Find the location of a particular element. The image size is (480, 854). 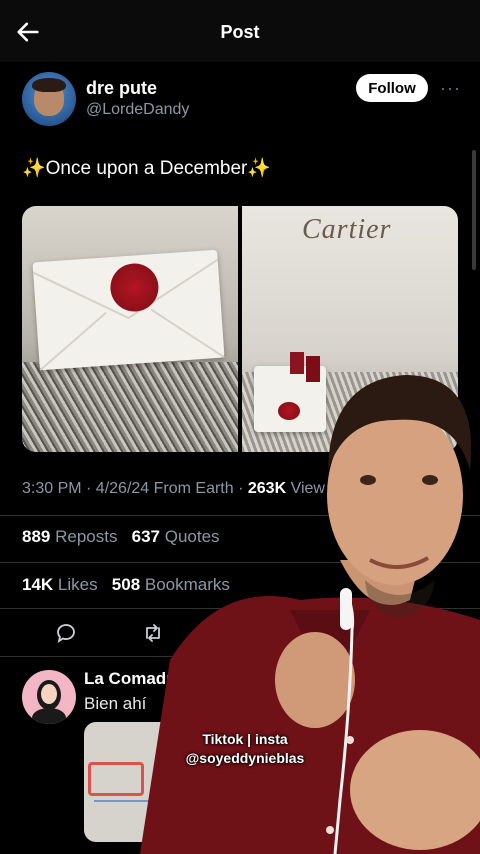

scrollbar is located at coordinates (474, 210).